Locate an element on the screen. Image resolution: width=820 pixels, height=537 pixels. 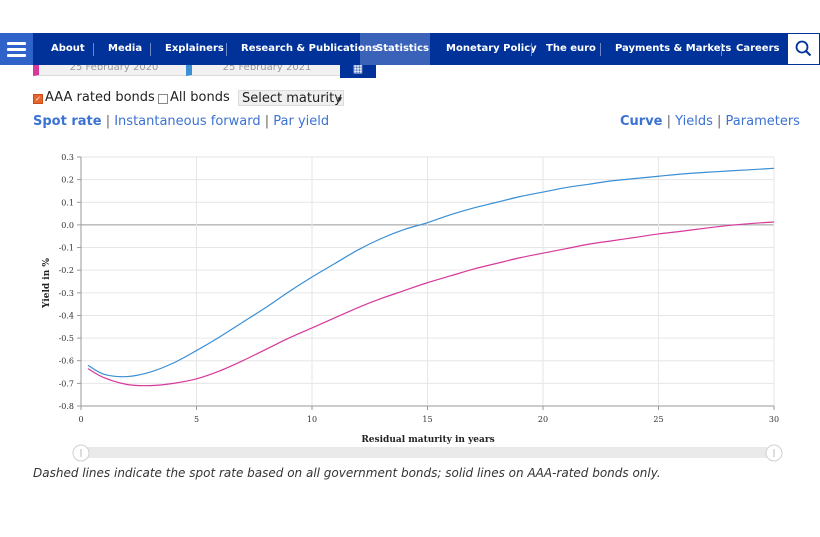
tab-spot-rate: Spot rate is located at coordinates (67, 121).